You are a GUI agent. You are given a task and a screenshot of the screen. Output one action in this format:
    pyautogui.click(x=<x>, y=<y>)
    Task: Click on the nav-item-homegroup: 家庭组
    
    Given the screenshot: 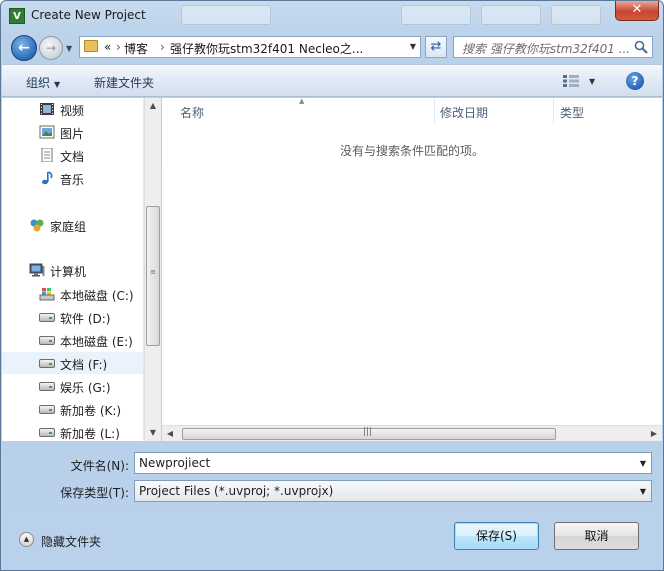 What is the action you would take?
    pyautogui.click(x=72, y=225)
    